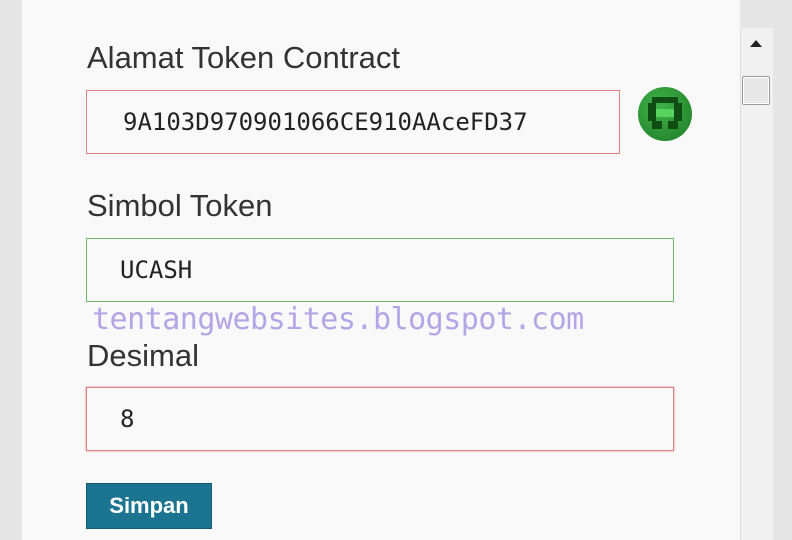 The width and height of the screenshot is (792, 540). Describe the element at coordinates (143, 355) in the screenshot. I see `decimals-label: Desimal` at that location.